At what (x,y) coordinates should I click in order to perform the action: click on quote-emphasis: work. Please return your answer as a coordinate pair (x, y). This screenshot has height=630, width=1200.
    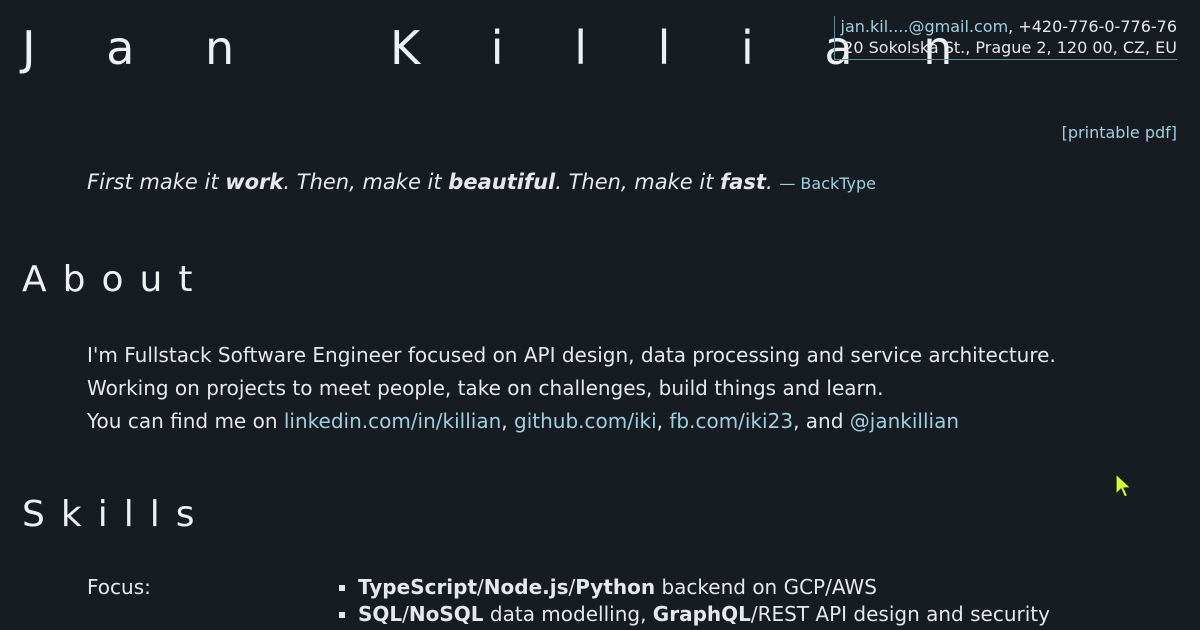
    Looking at the image, I should click on (254, 182).